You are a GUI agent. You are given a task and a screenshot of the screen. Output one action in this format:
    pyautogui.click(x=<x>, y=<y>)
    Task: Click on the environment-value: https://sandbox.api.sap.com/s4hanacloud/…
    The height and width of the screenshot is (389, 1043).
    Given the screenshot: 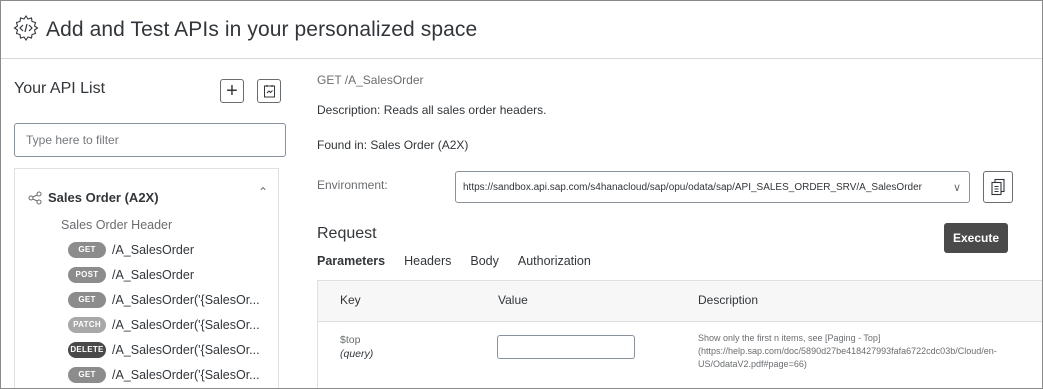 What is the action you would take?
    pyautogui.click(x=692, y=187)
    